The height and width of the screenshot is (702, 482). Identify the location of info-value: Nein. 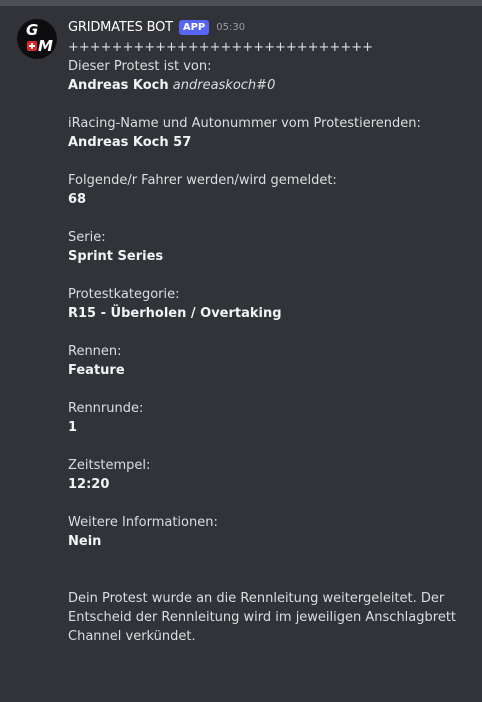
(85, 541).